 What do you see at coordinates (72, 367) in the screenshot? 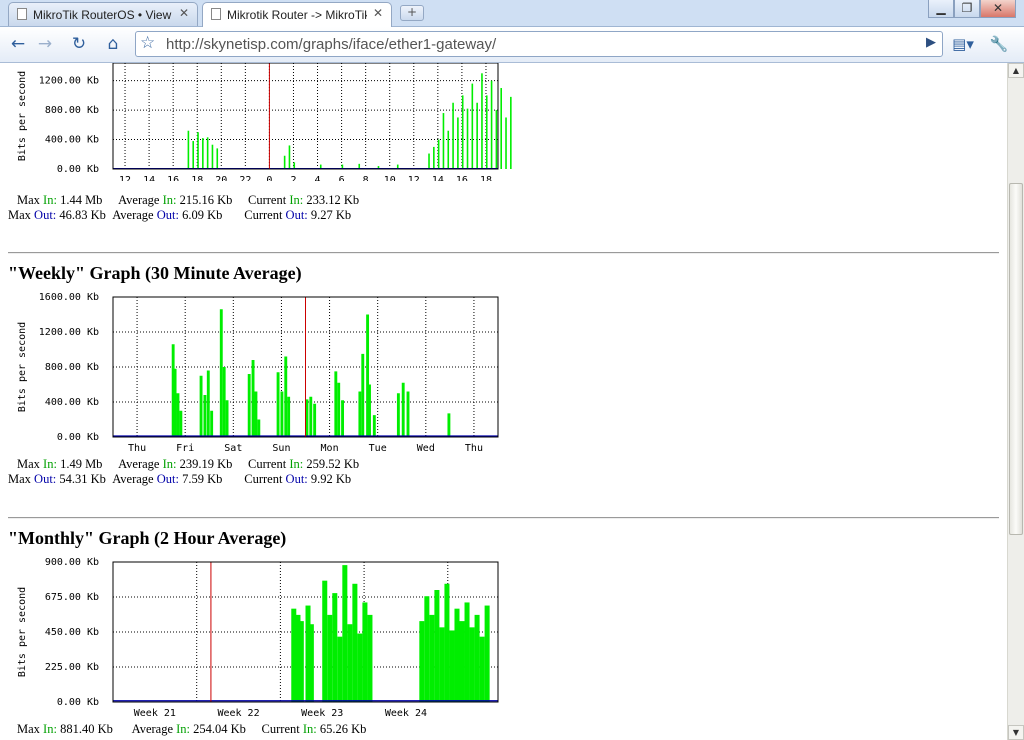
I see `y-tick-label: 800.00 Kb` at bounding box center [72, 367].